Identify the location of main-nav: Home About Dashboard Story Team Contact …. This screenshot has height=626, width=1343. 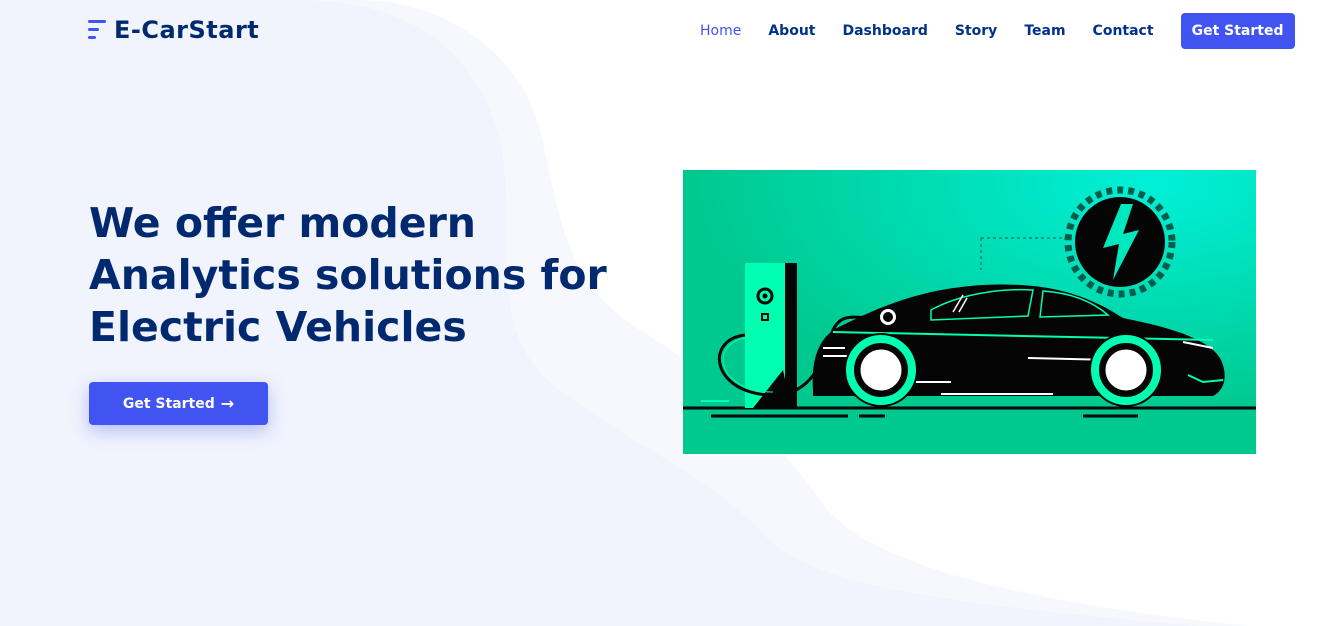
(997, 31).